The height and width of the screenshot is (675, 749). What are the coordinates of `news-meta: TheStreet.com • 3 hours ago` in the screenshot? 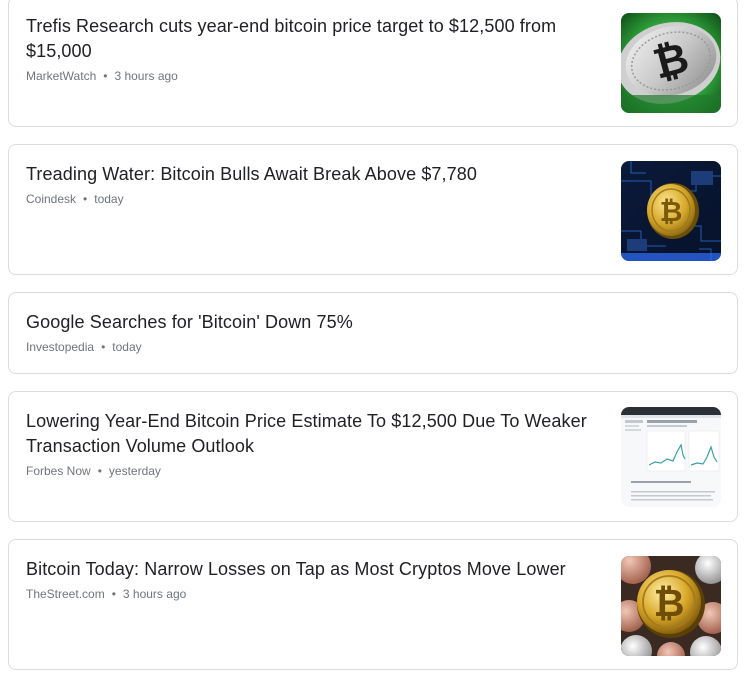 It's located at (316, 594).